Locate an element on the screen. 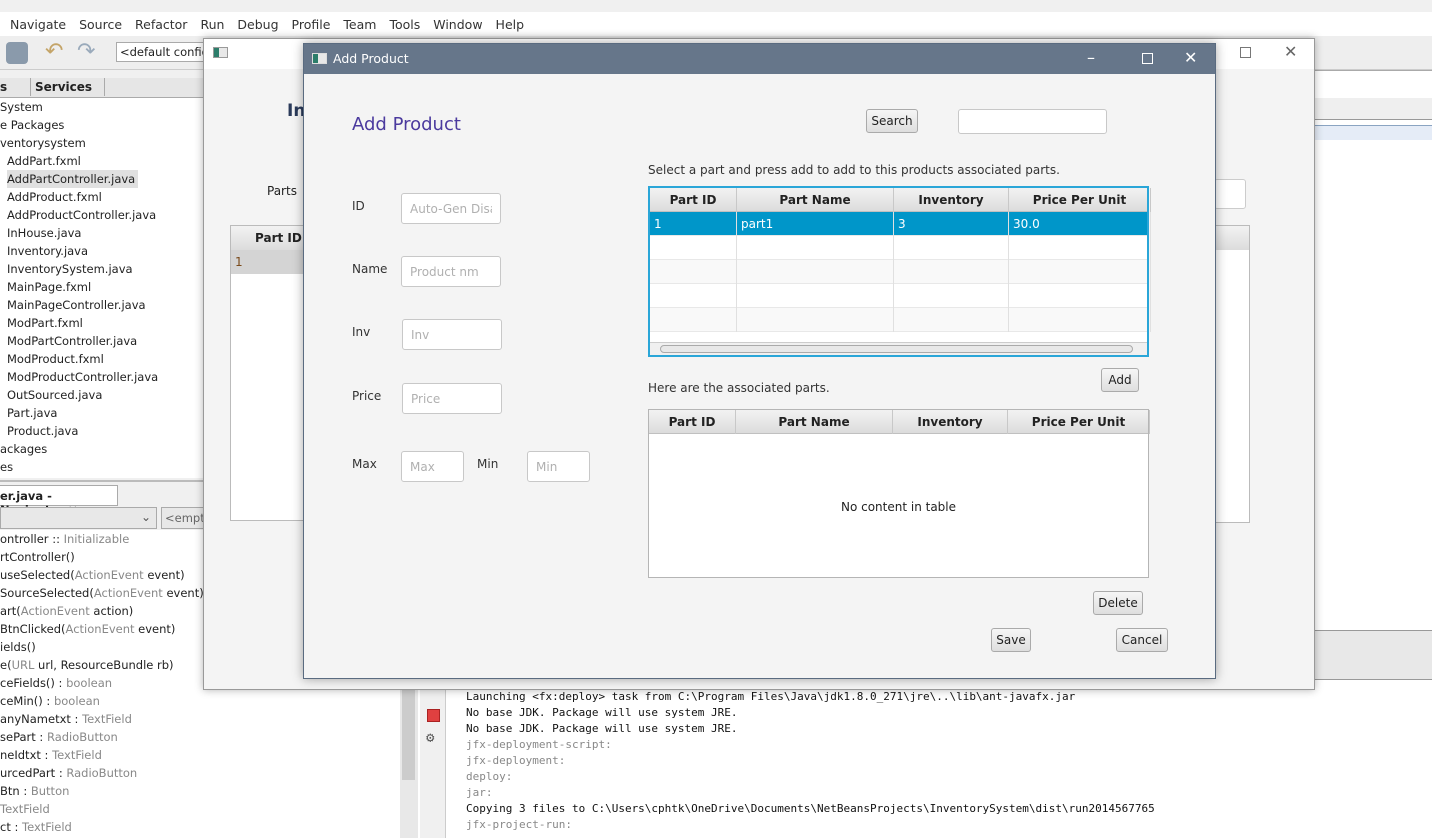  column-header: Part ID is located at coordinates (270, 238).